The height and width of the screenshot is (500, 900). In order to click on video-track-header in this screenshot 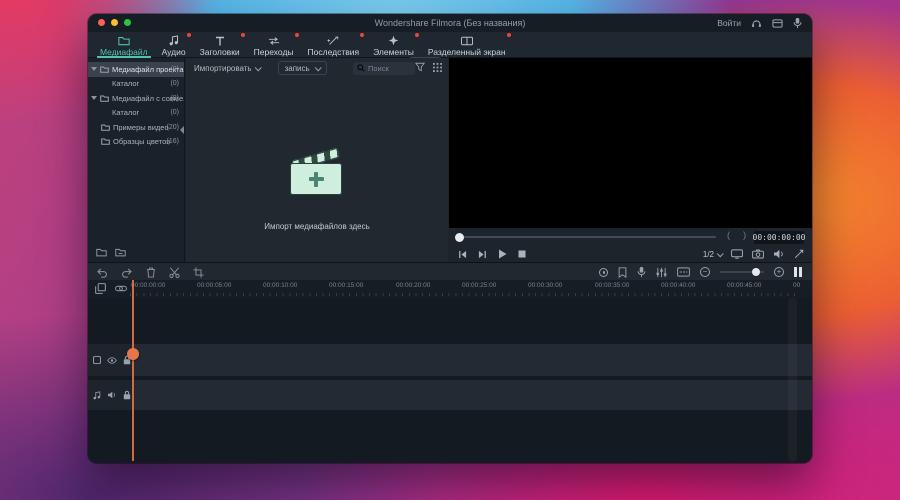, I will do `click(110, 360)`.